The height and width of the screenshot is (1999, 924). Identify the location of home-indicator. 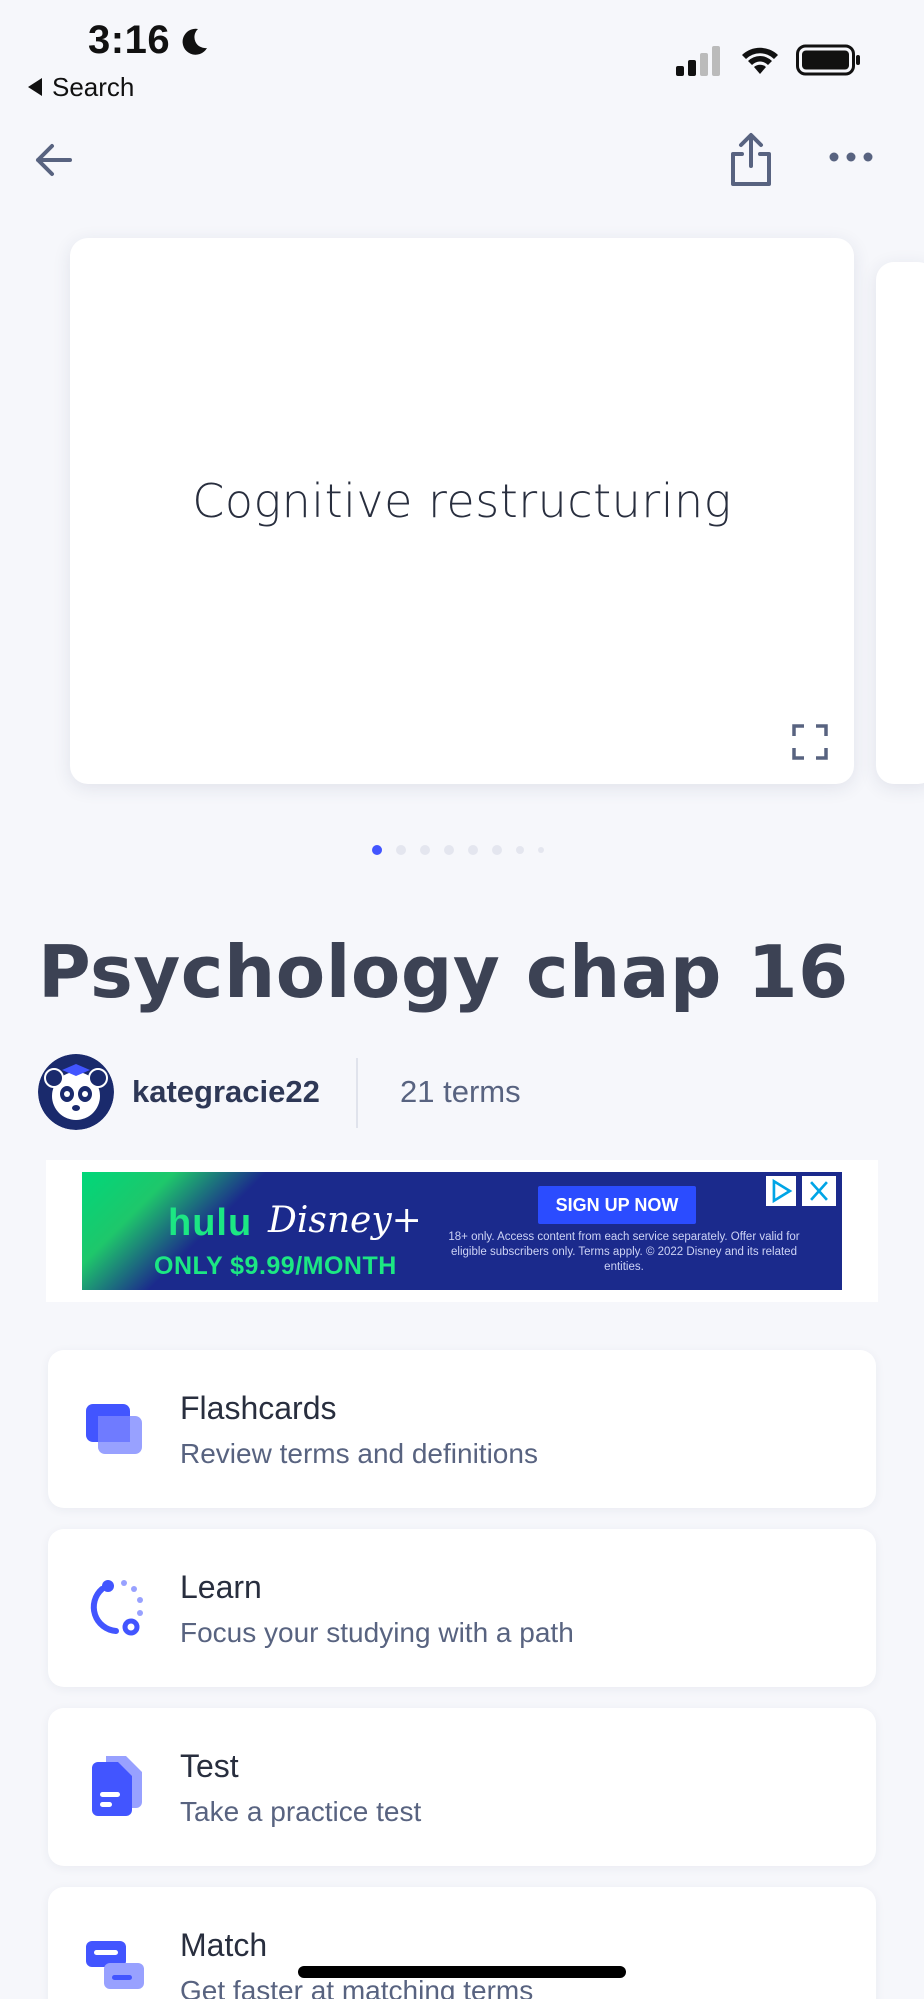
(462, 1972).